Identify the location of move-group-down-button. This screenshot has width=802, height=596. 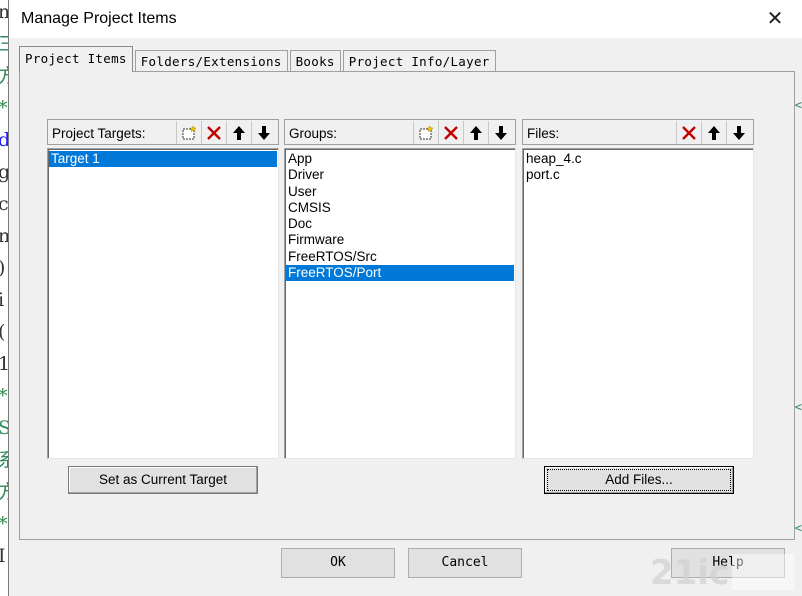
(500, 132).